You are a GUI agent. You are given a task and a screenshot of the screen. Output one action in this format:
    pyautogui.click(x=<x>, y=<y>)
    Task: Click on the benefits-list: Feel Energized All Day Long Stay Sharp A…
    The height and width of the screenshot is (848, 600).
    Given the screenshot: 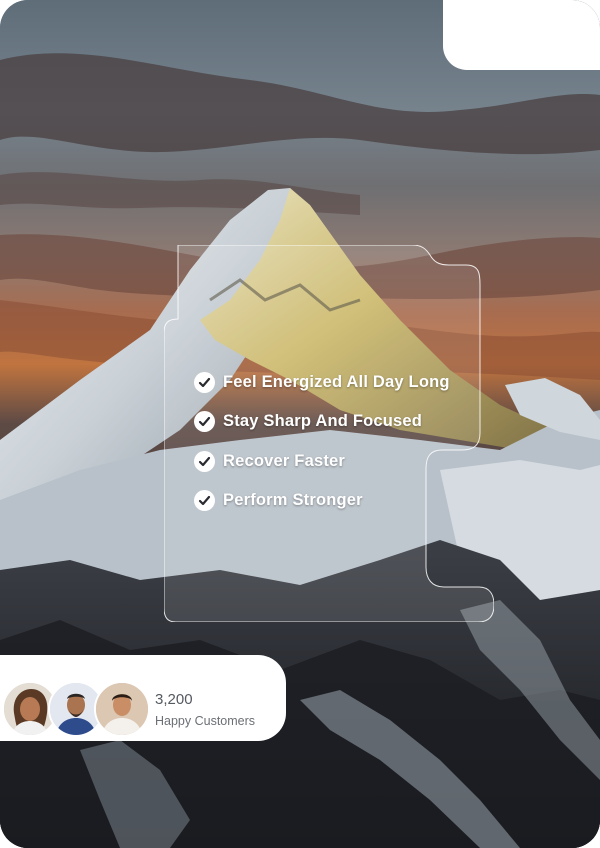 What is the action you would take?
    pyautogui.click(x=322, y=447)
    